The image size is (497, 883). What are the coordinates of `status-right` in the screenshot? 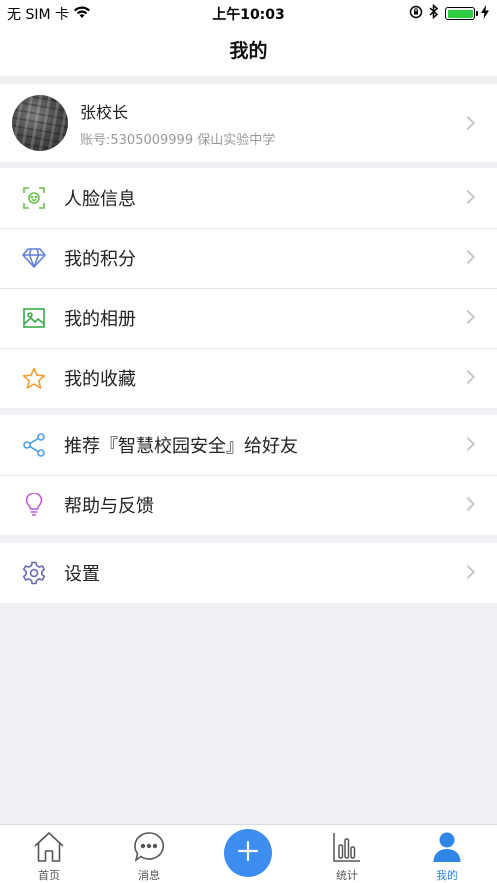 It's located at (449, 13).